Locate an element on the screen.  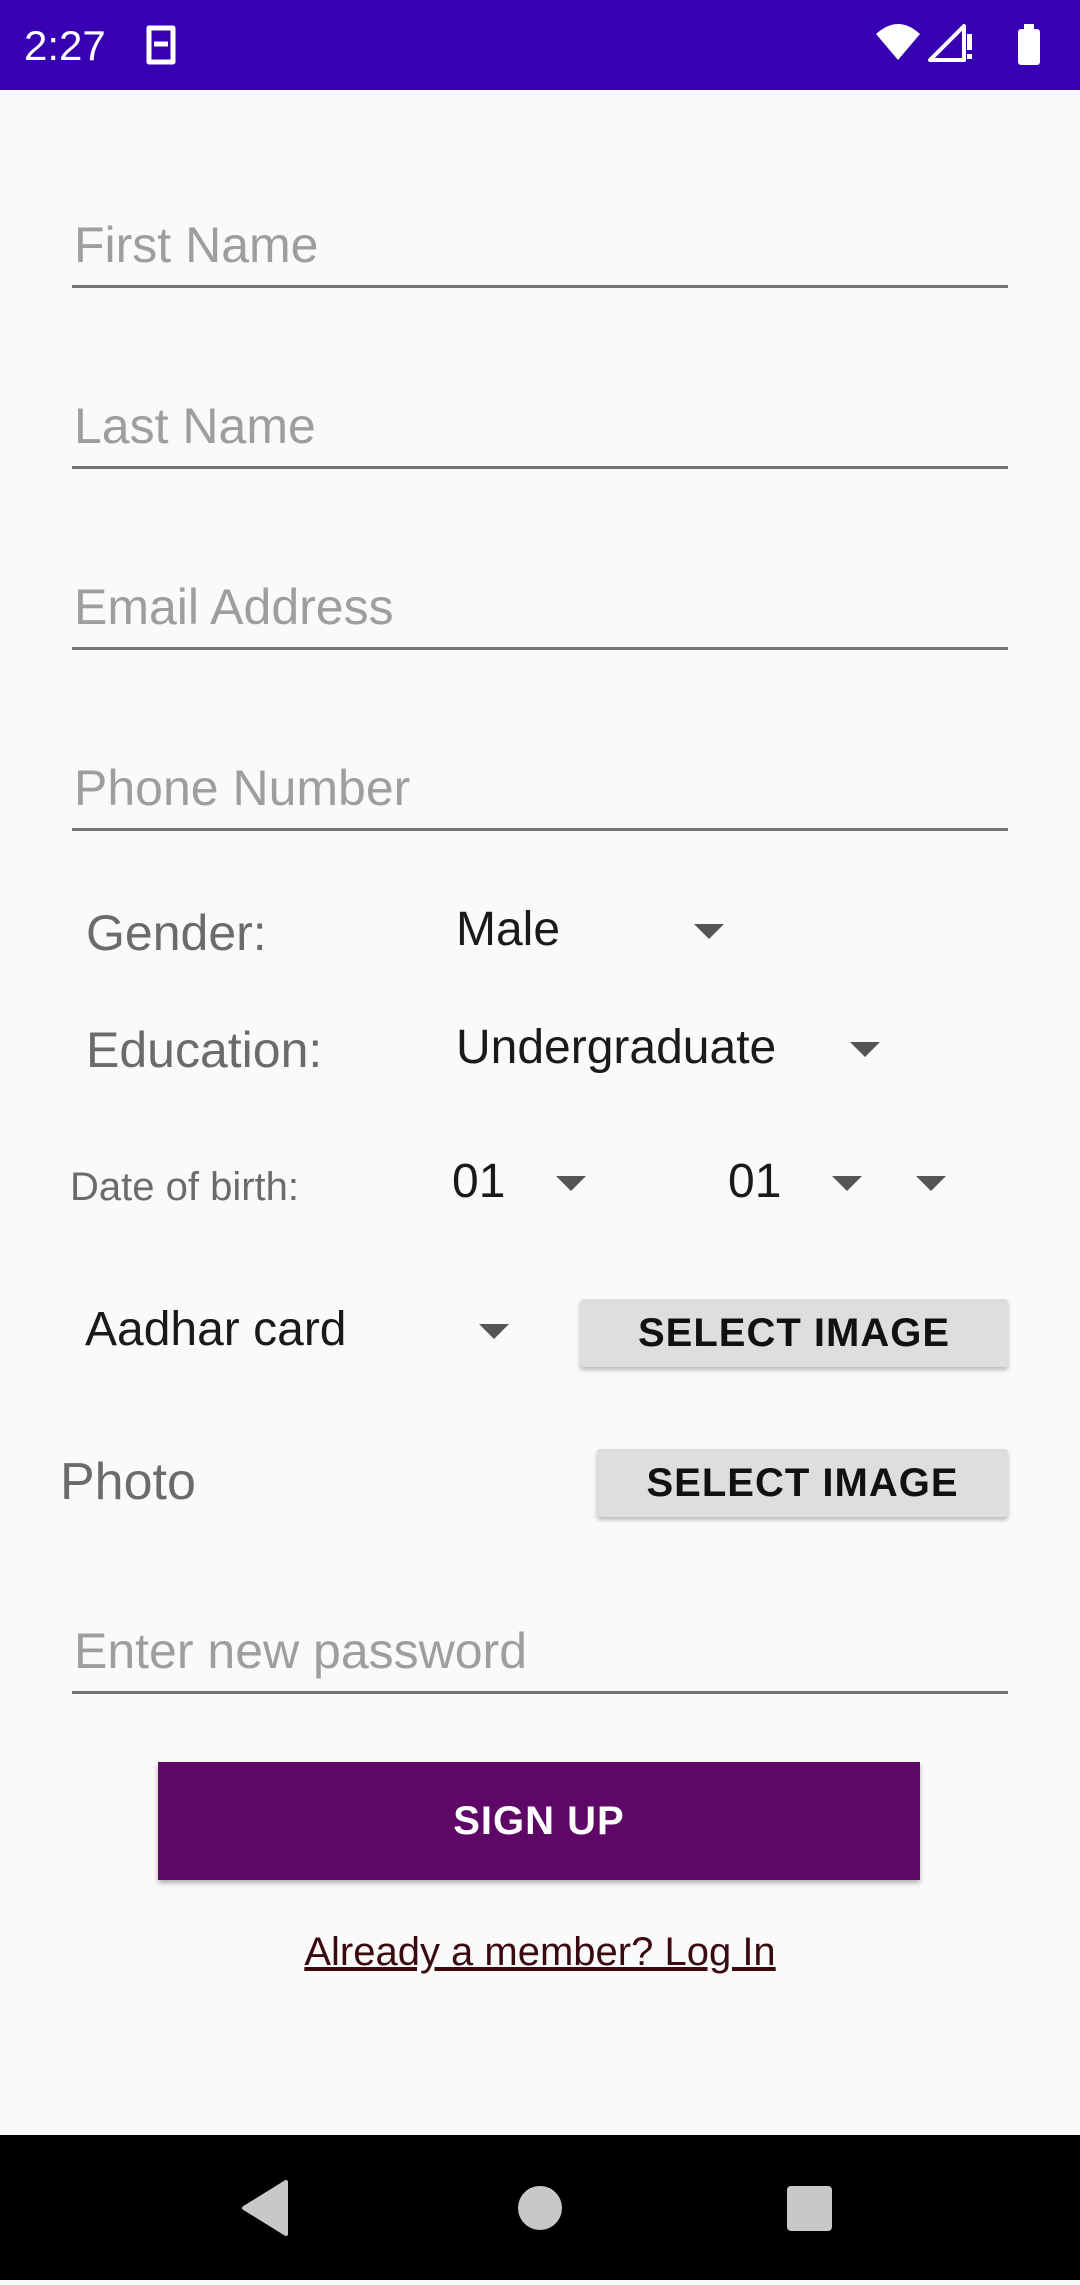
email-field: Email Address is located at coordinates (540, 603).